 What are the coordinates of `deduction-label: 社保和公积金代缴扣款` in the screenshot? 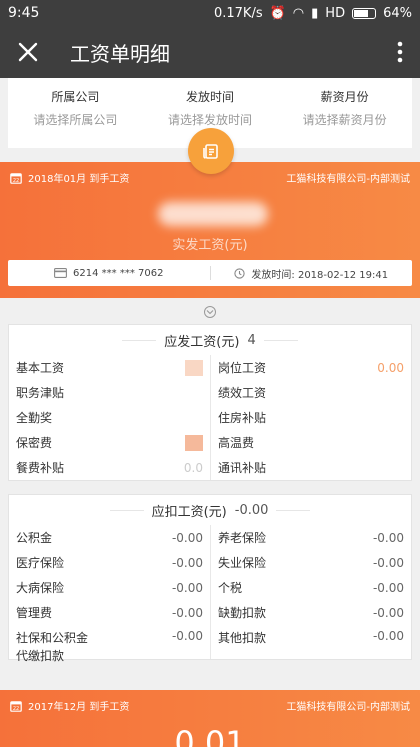 It's located at (52, 647).